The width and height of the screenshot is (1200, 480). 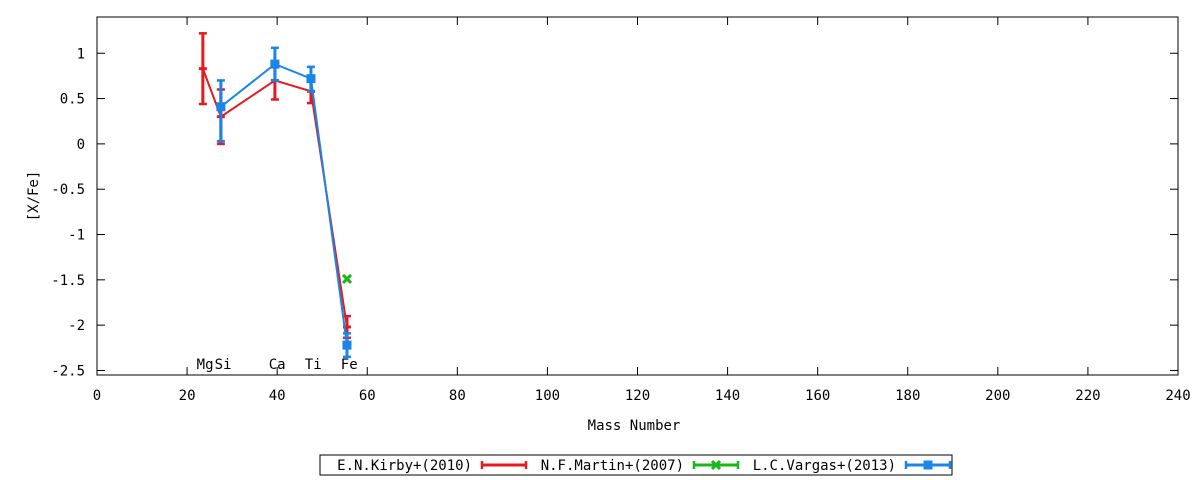 What do you see at coordinates (97, 396) in the screenshot?
I see `x-tick-label: 0` at bounding box center [97, 396].